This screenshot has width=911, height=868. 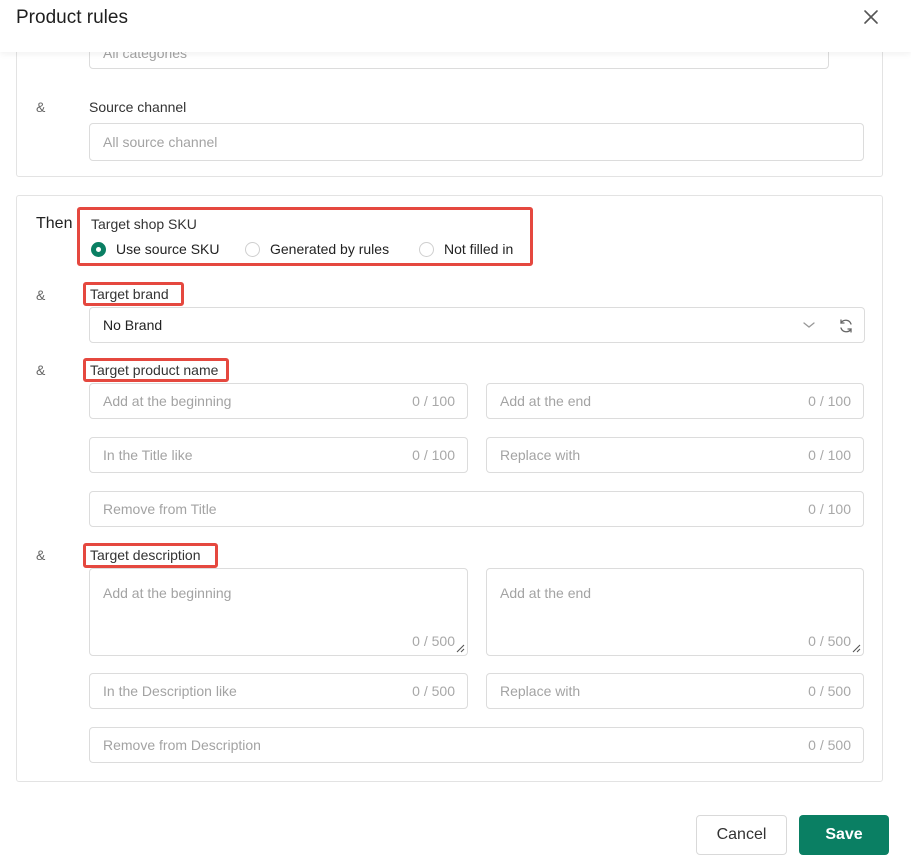 I want to click on then-label: Then, so click(x=54, y=223).